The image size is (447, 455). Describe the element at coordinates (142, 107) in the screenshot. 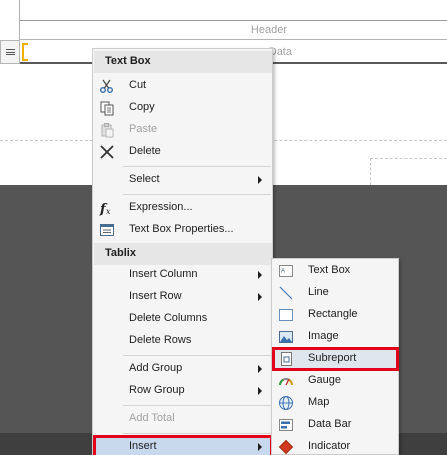

I see `menu-item-label: Copy` at that location.